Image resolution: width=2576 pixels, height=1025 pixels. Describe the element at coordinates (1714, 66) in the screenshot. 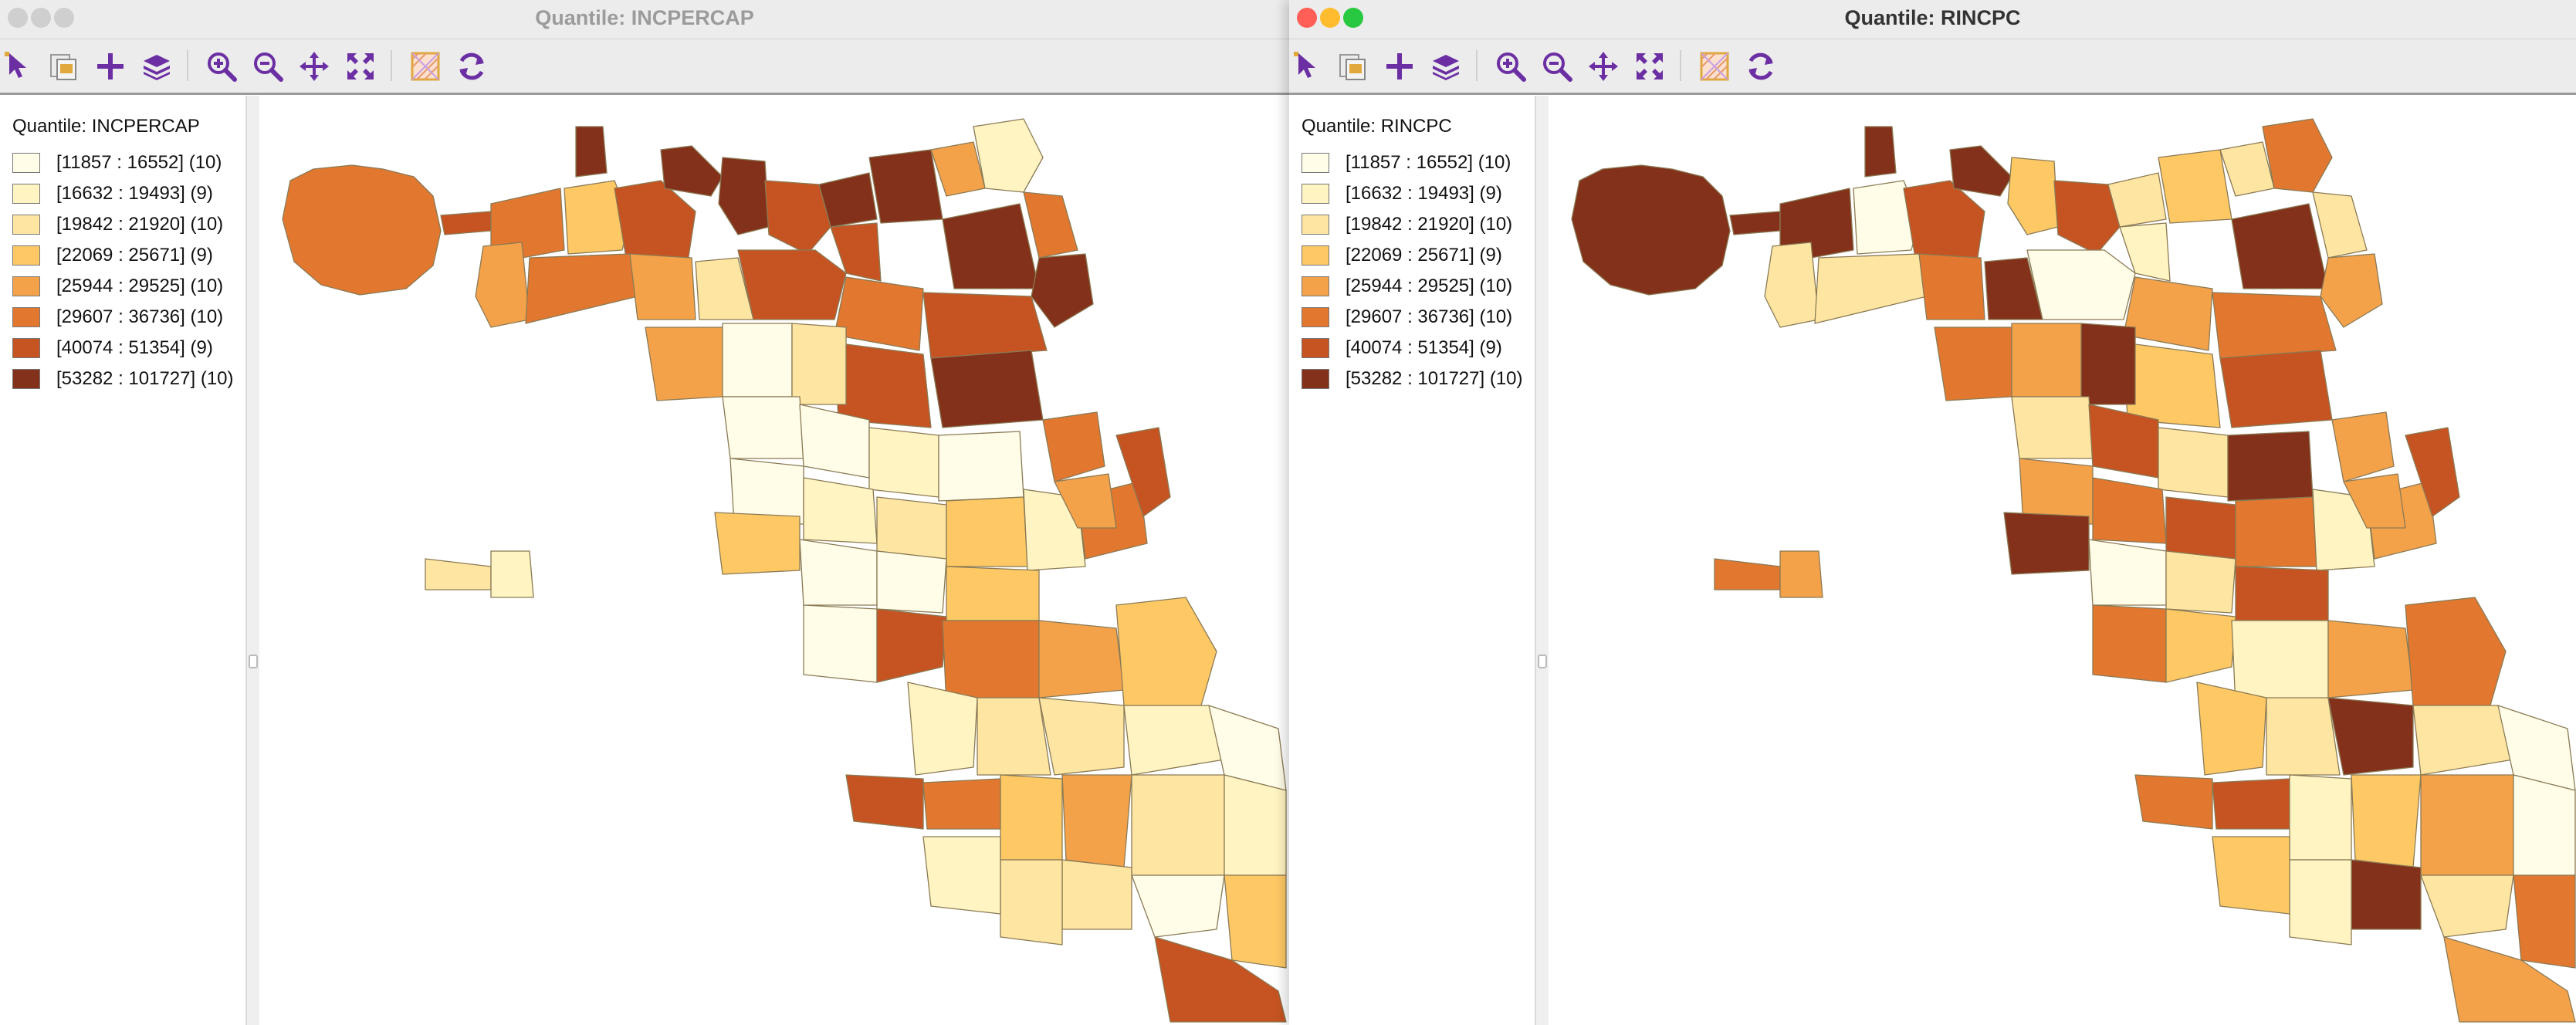

I see `basemap-tool-button` at that location.